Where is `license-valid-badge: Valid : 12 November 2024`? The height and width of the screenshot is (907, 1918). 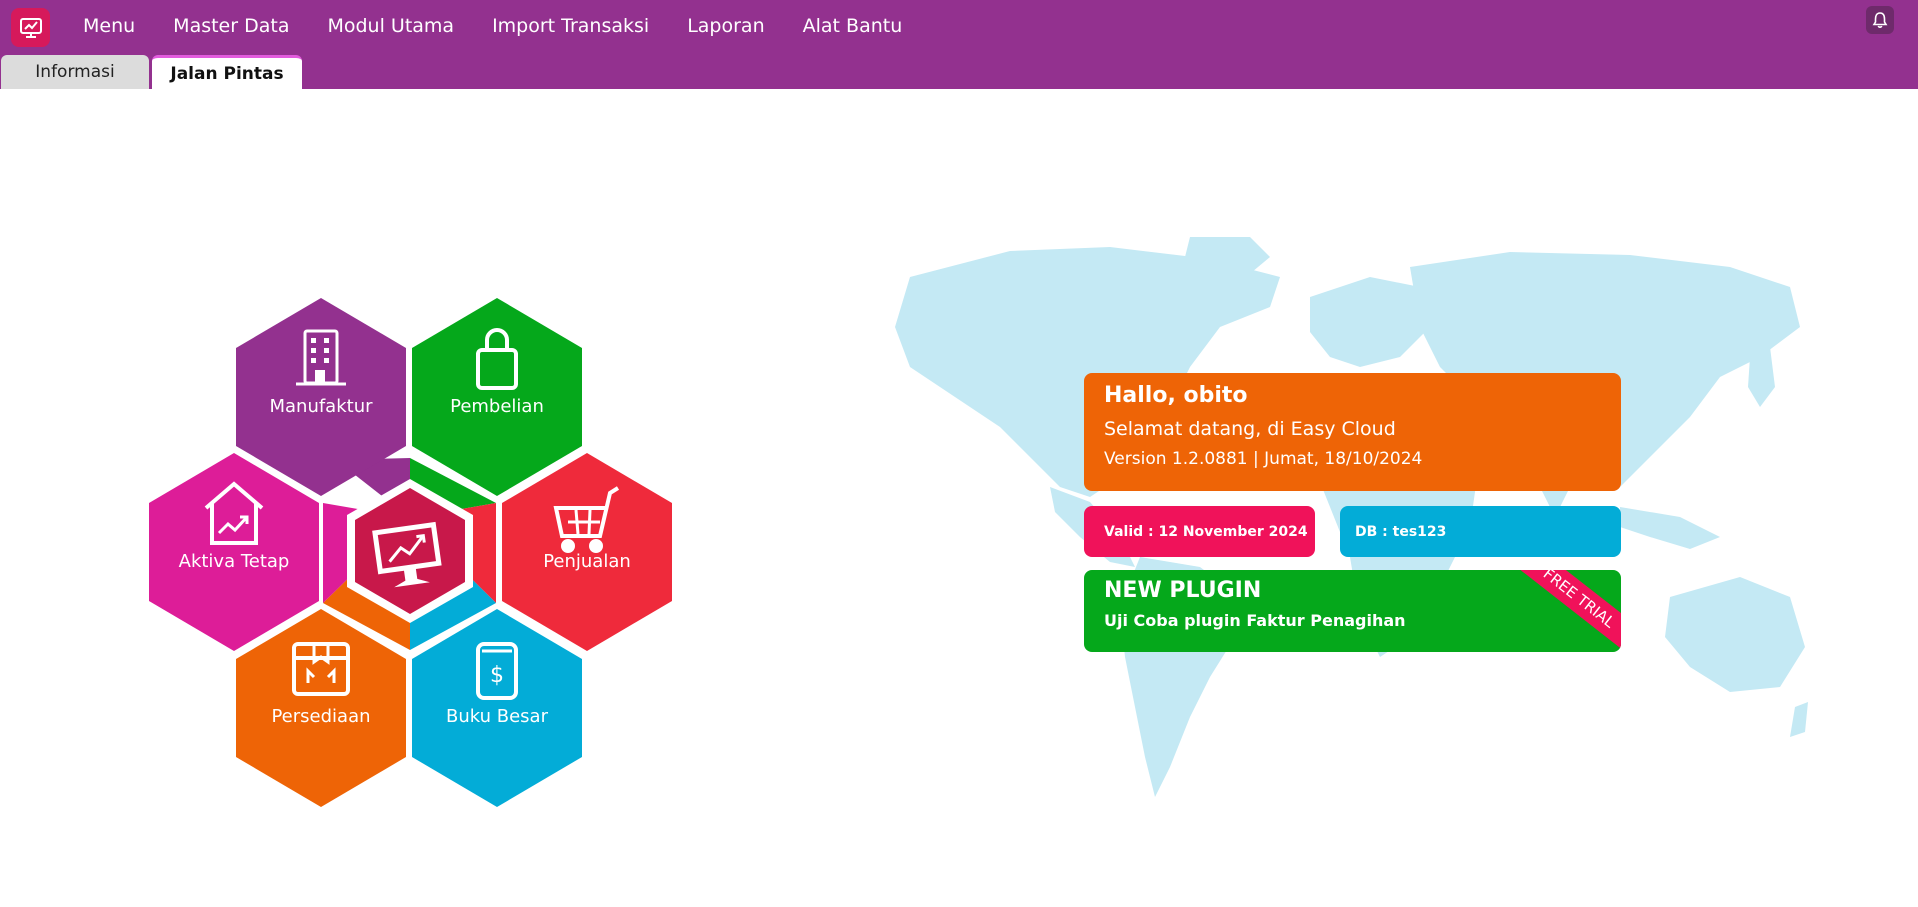 license-valid-badge: Valid : 12 November 2024 is located at coordinates (1199, 531).